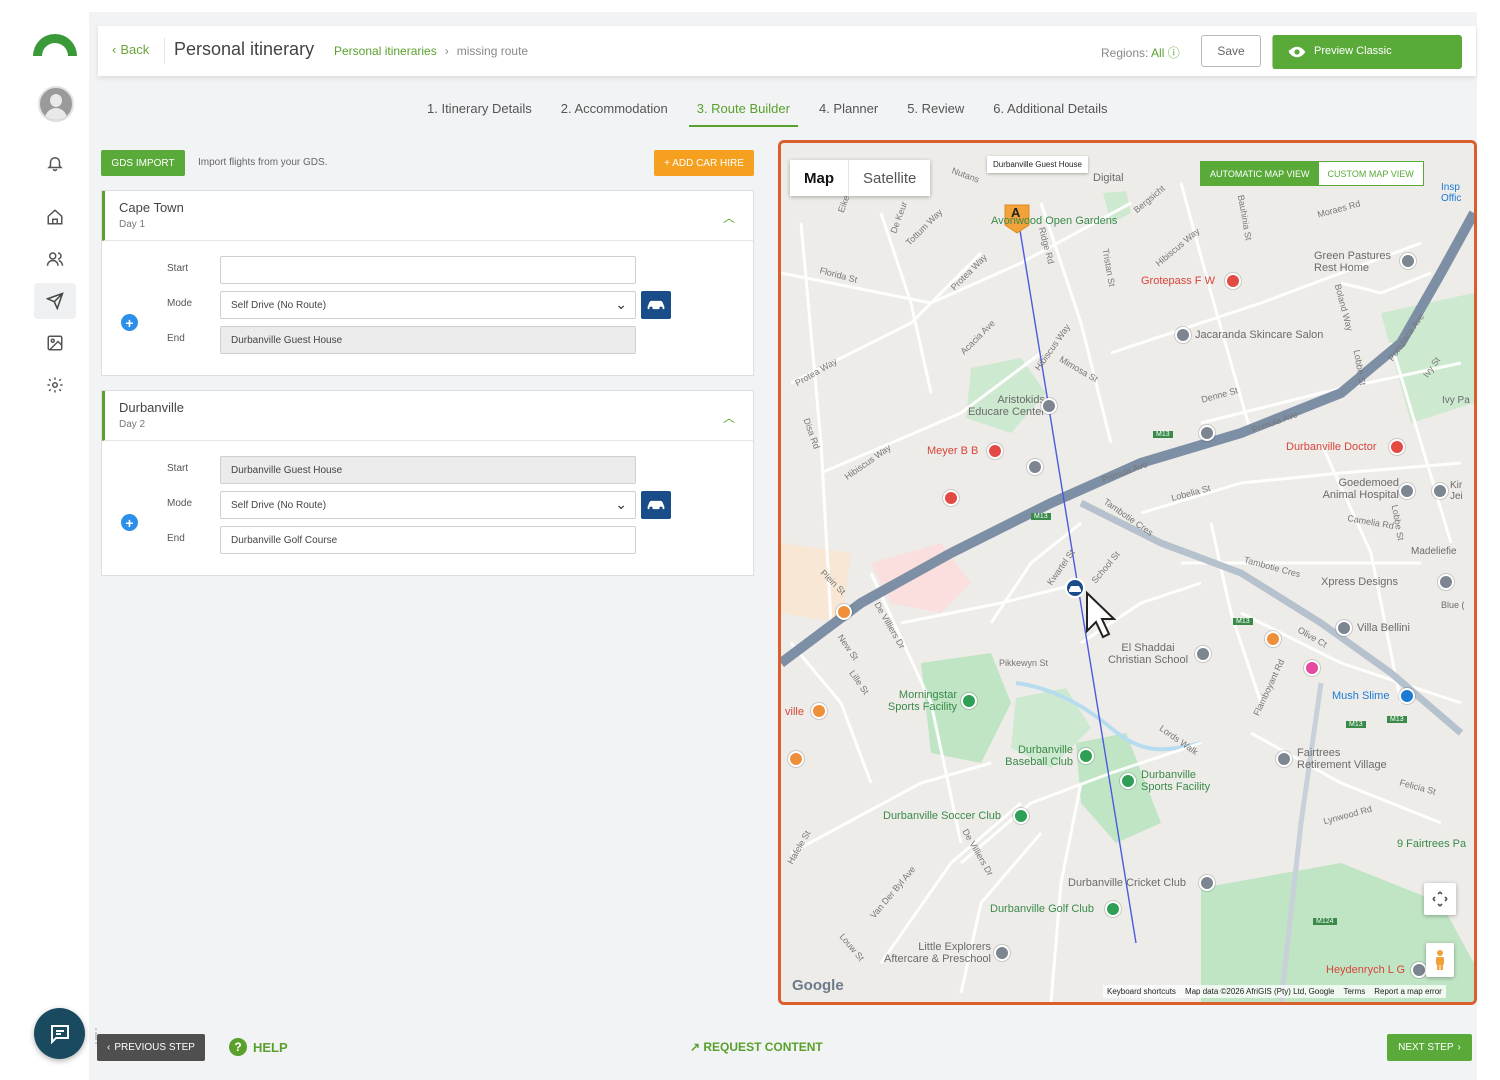 The width and height of the screenshot is (1500, 1080). Describe the element at coordinates (428, 270) in the screenshot. I see `start-input` at that location.